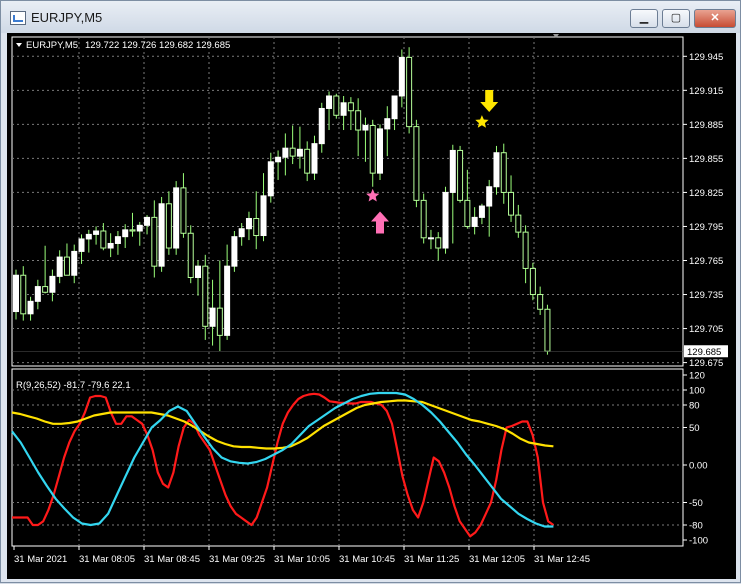 This screenshot has height=584, width=741. Describe the element at coordinates (367, 559) in the screenshot. I see `time-tick-label: 31 Mar 10:45` at that location.